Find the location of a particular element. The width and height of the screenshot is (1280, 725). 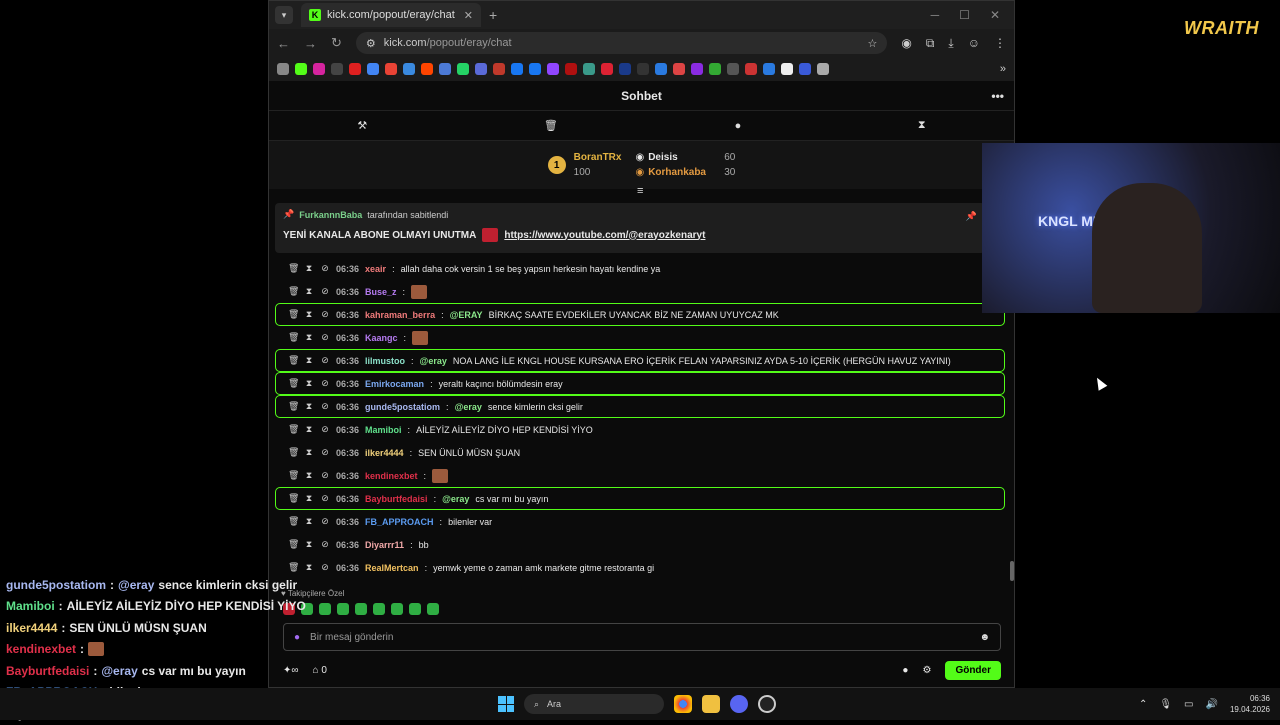

leader-name: Korhankaba is located at coordinates (684, 172).